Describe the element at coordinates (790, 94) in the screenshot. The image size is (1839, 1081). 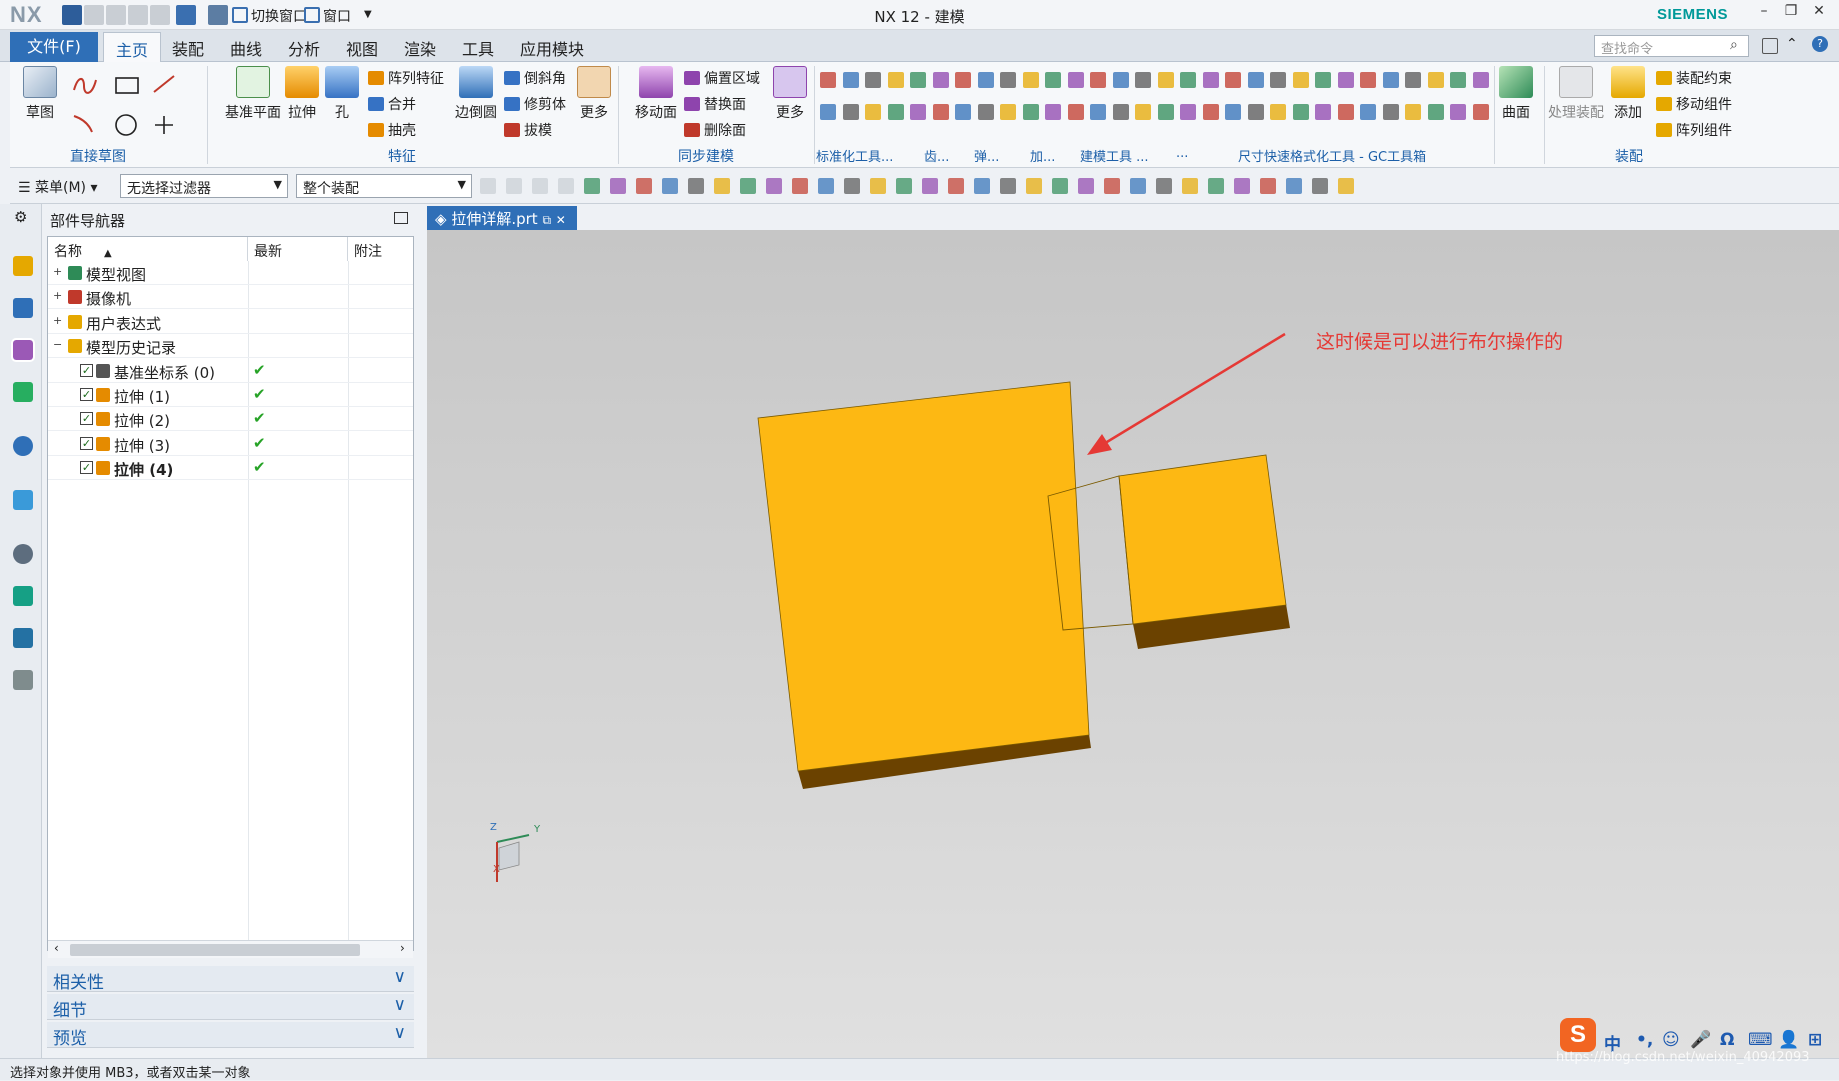
I see `sync-more-button: 更多` at that location.